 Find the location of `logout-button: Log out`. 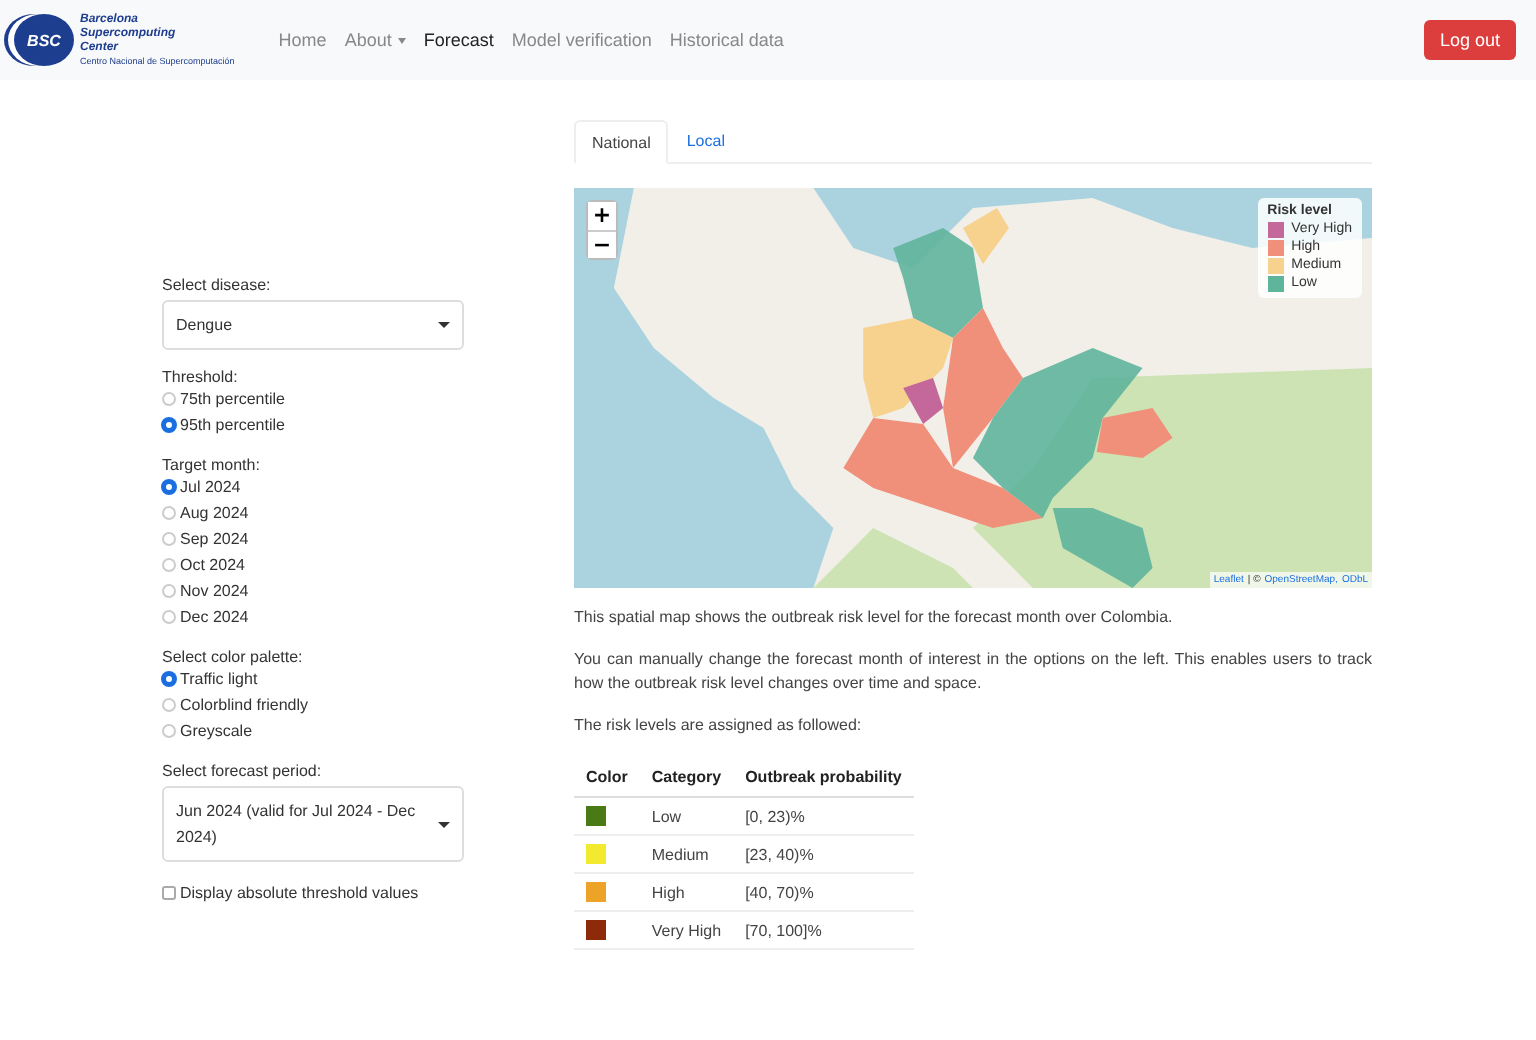

logout-button: Log out is located at coordinates (1469, 40).